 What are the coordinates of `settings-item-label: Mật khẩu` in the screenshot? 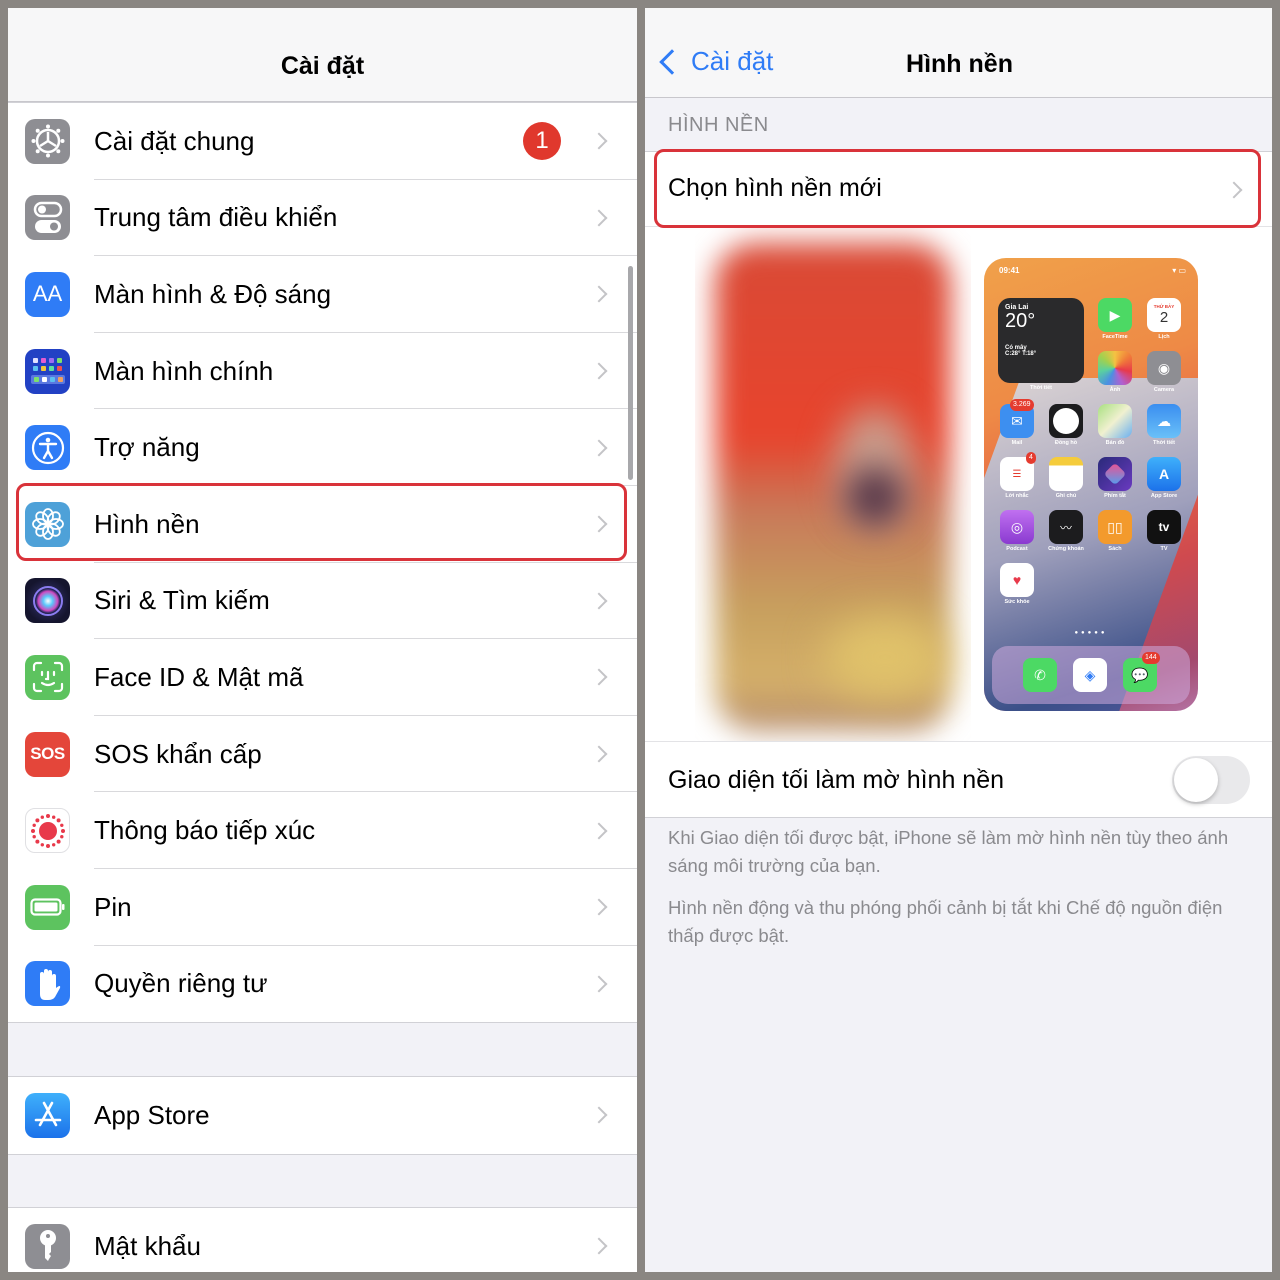 It's located at (147, 1245).